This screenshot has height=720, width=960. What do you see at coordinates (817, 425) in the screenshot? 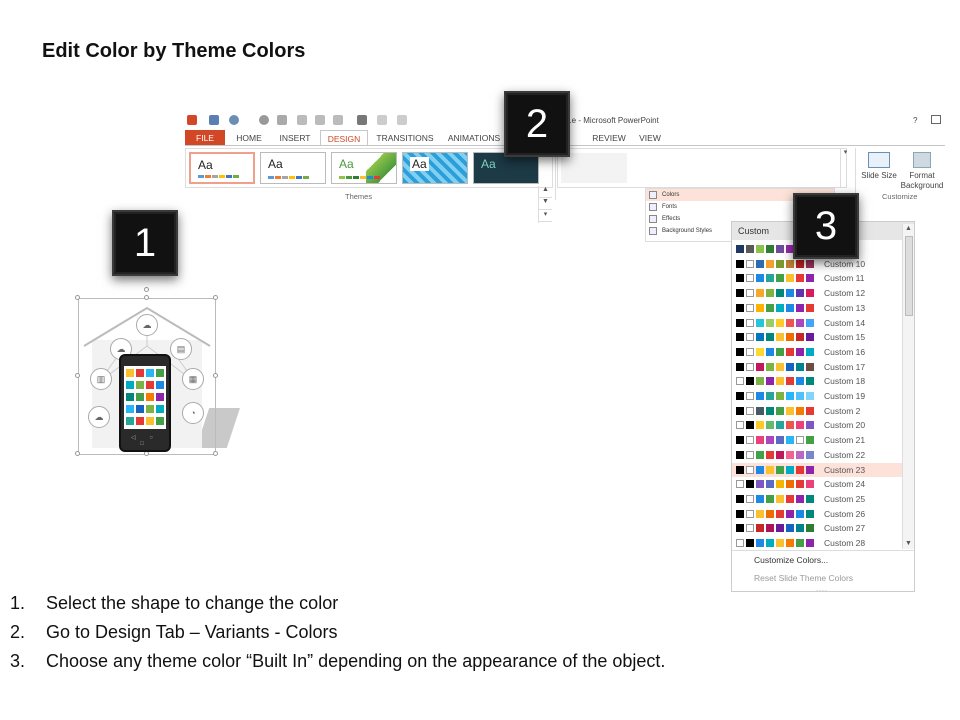
I see `color-scheme-row: Custom 20` at bounding box center [817, 425].